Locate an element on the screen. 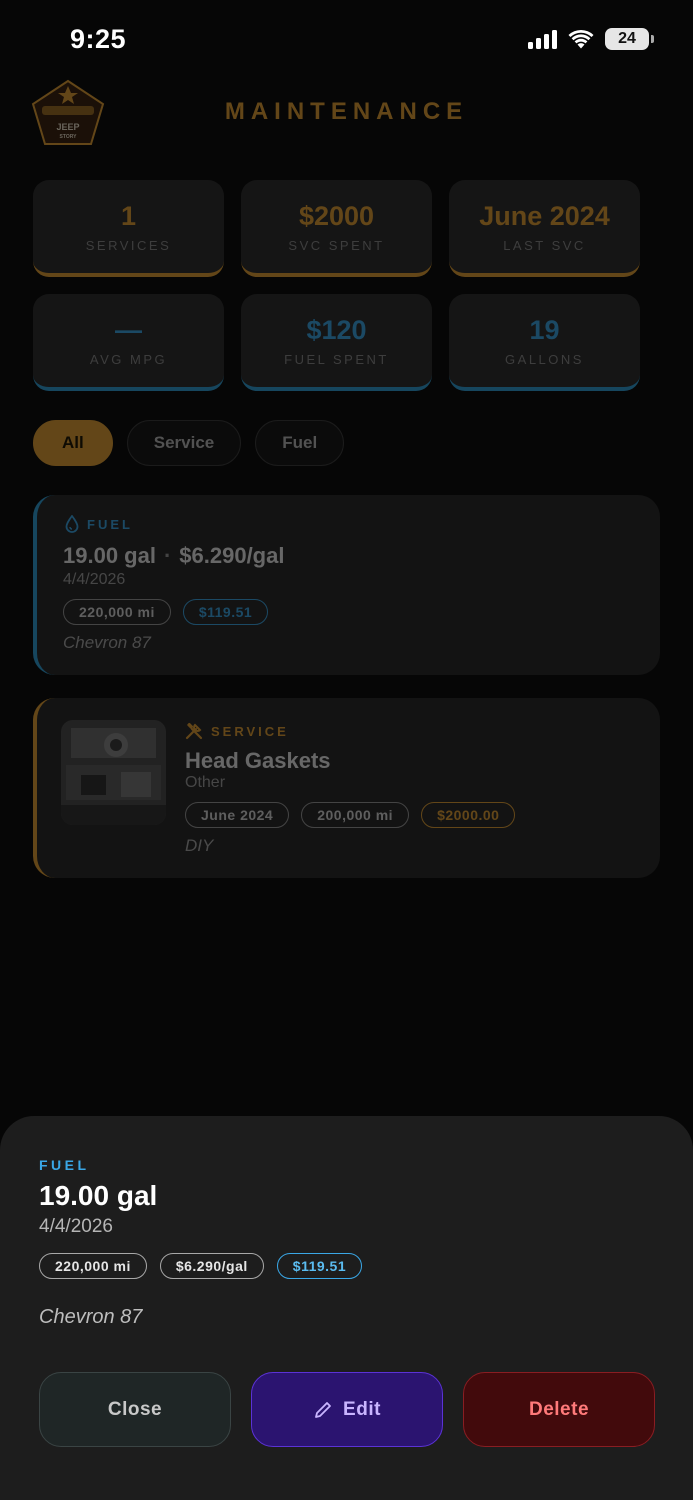 The width and height of the screenshot is (693, 1500). stat-value: — is located at coordinates (128, 329).